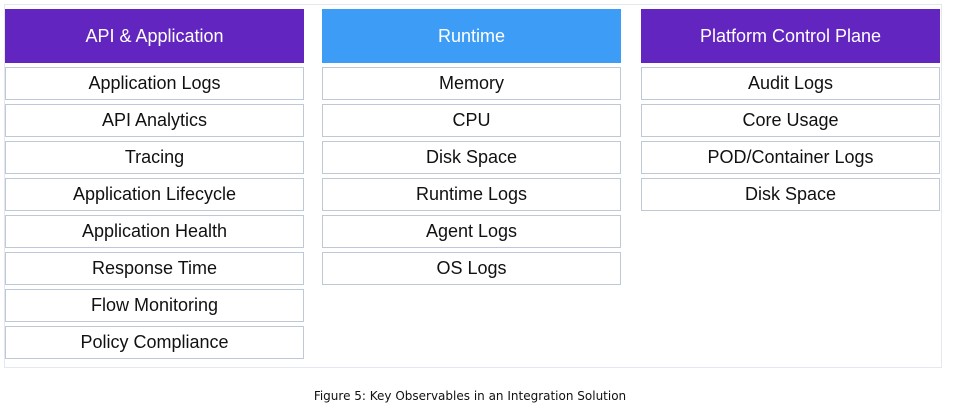 This screenshot has height=415, width=955. Describe the element at coordinates (790, 120) in the screenshot. I see `observable-item: Core Usage` at that location.